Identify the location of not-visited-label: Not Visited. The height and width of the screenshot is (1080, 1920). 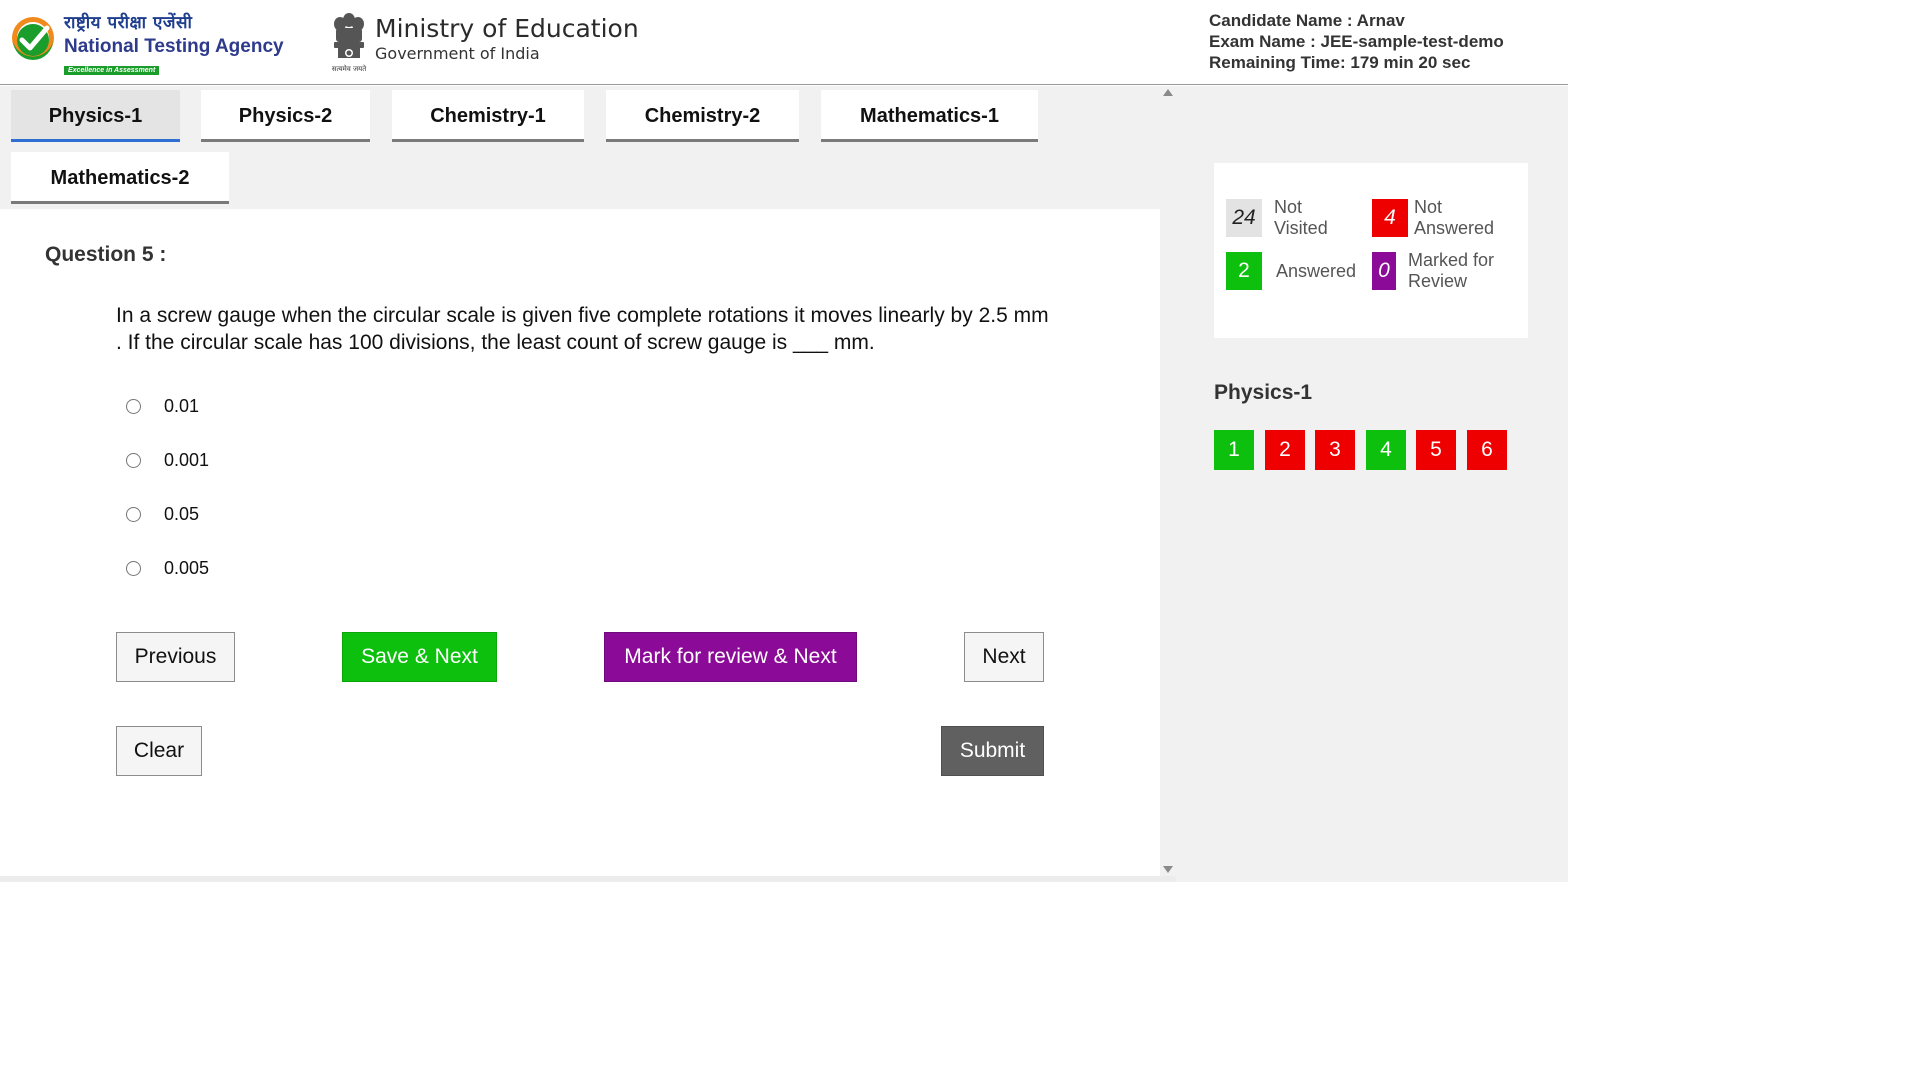
(1301, 217).